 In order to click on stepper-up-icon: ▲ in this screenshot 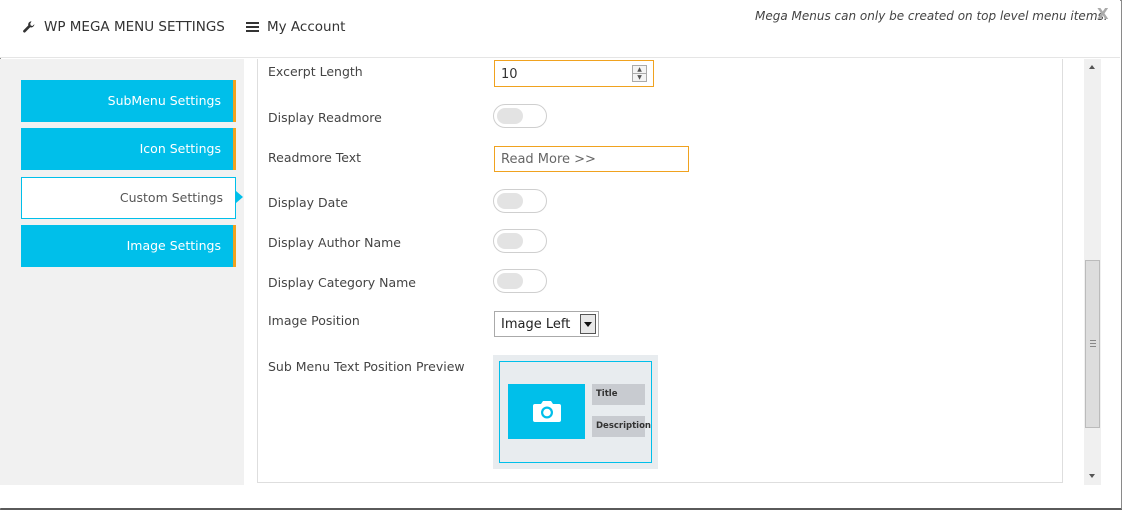, I will do `click(639, 70)`.